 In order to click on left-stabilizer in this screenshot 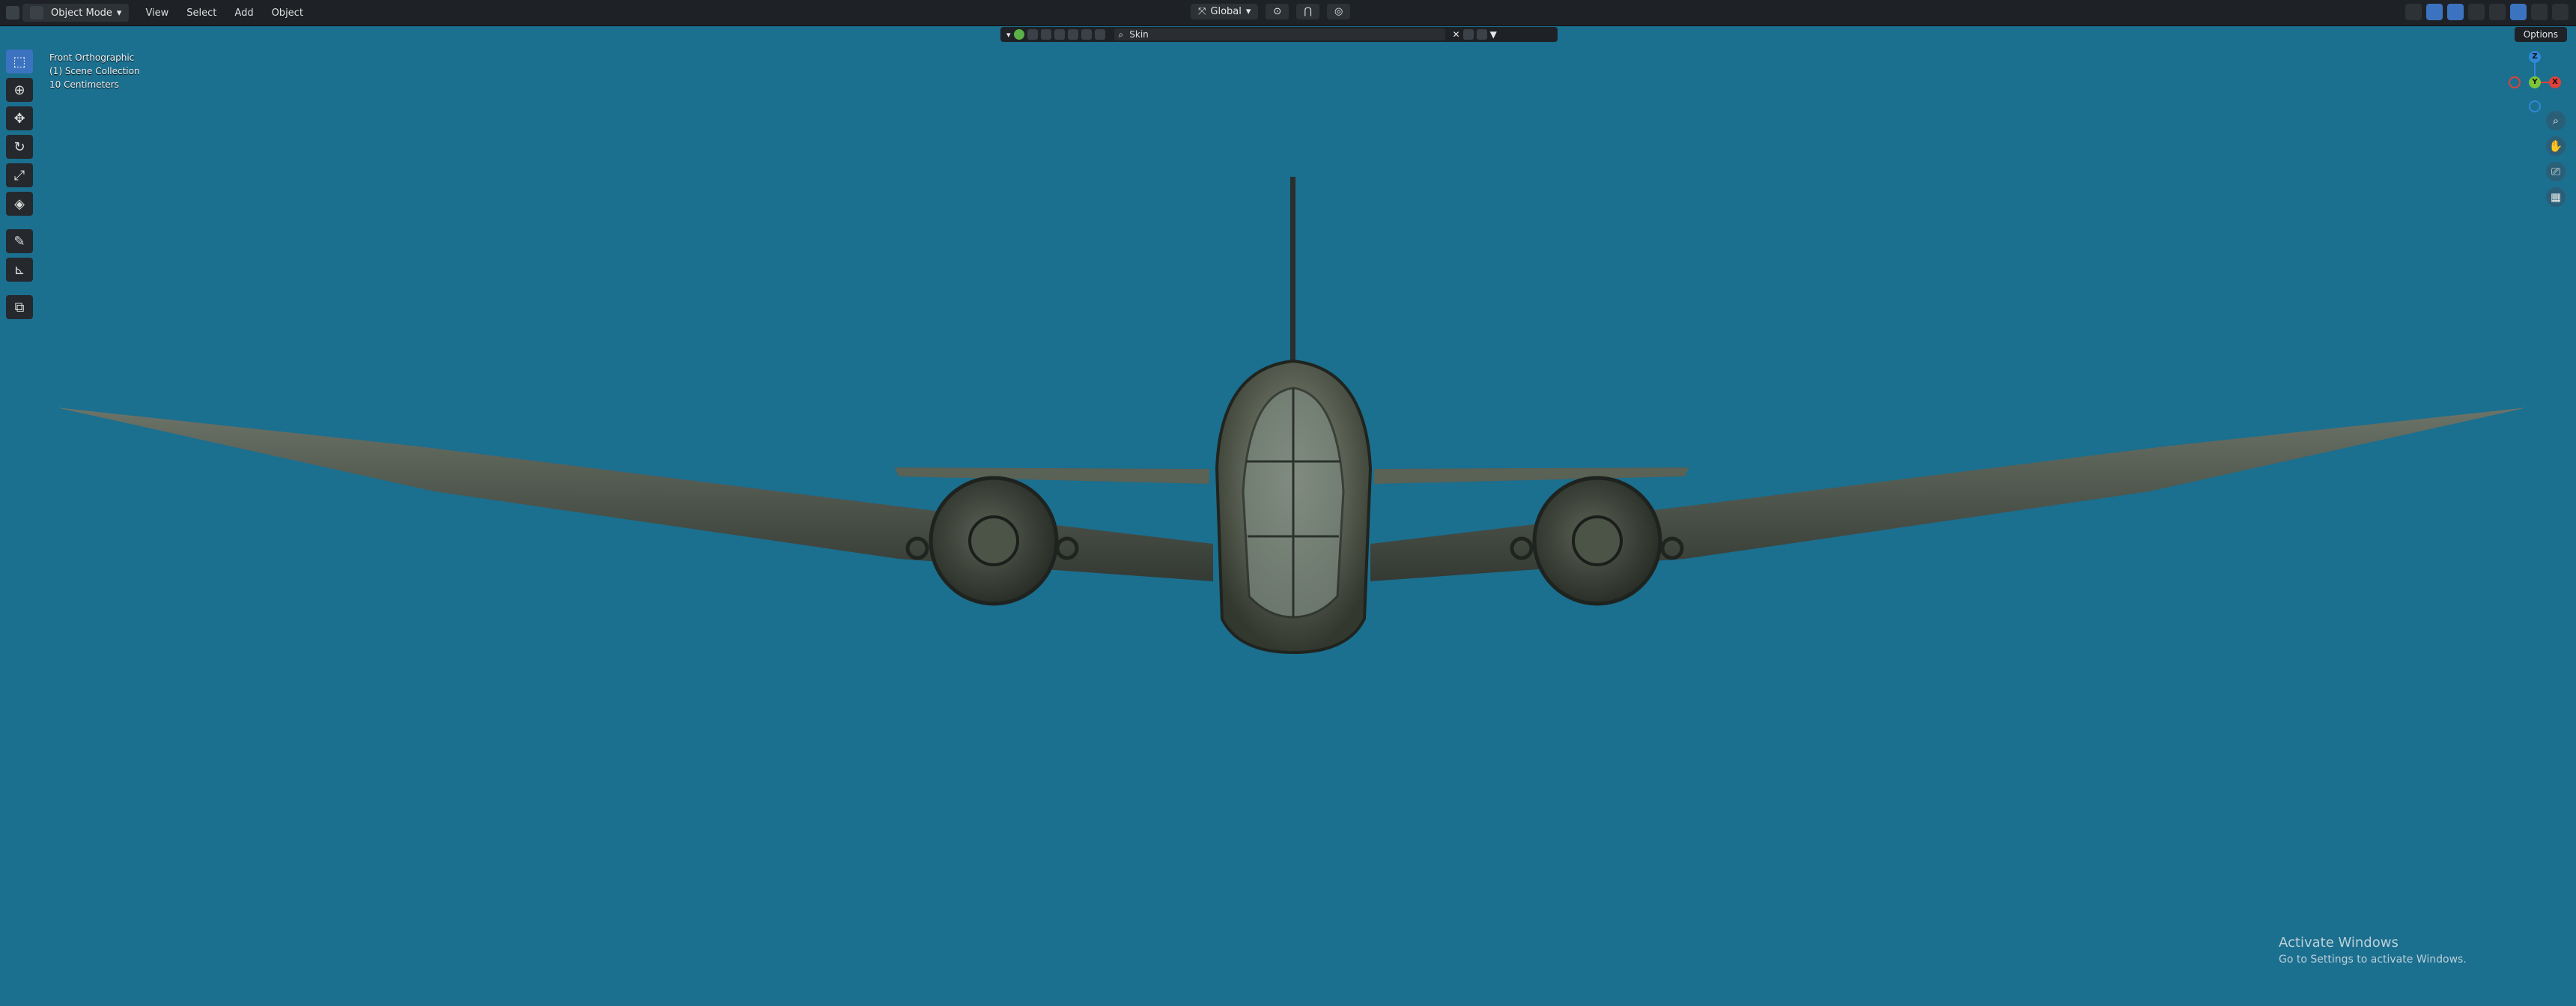, I will do `click(1052, 475)`.